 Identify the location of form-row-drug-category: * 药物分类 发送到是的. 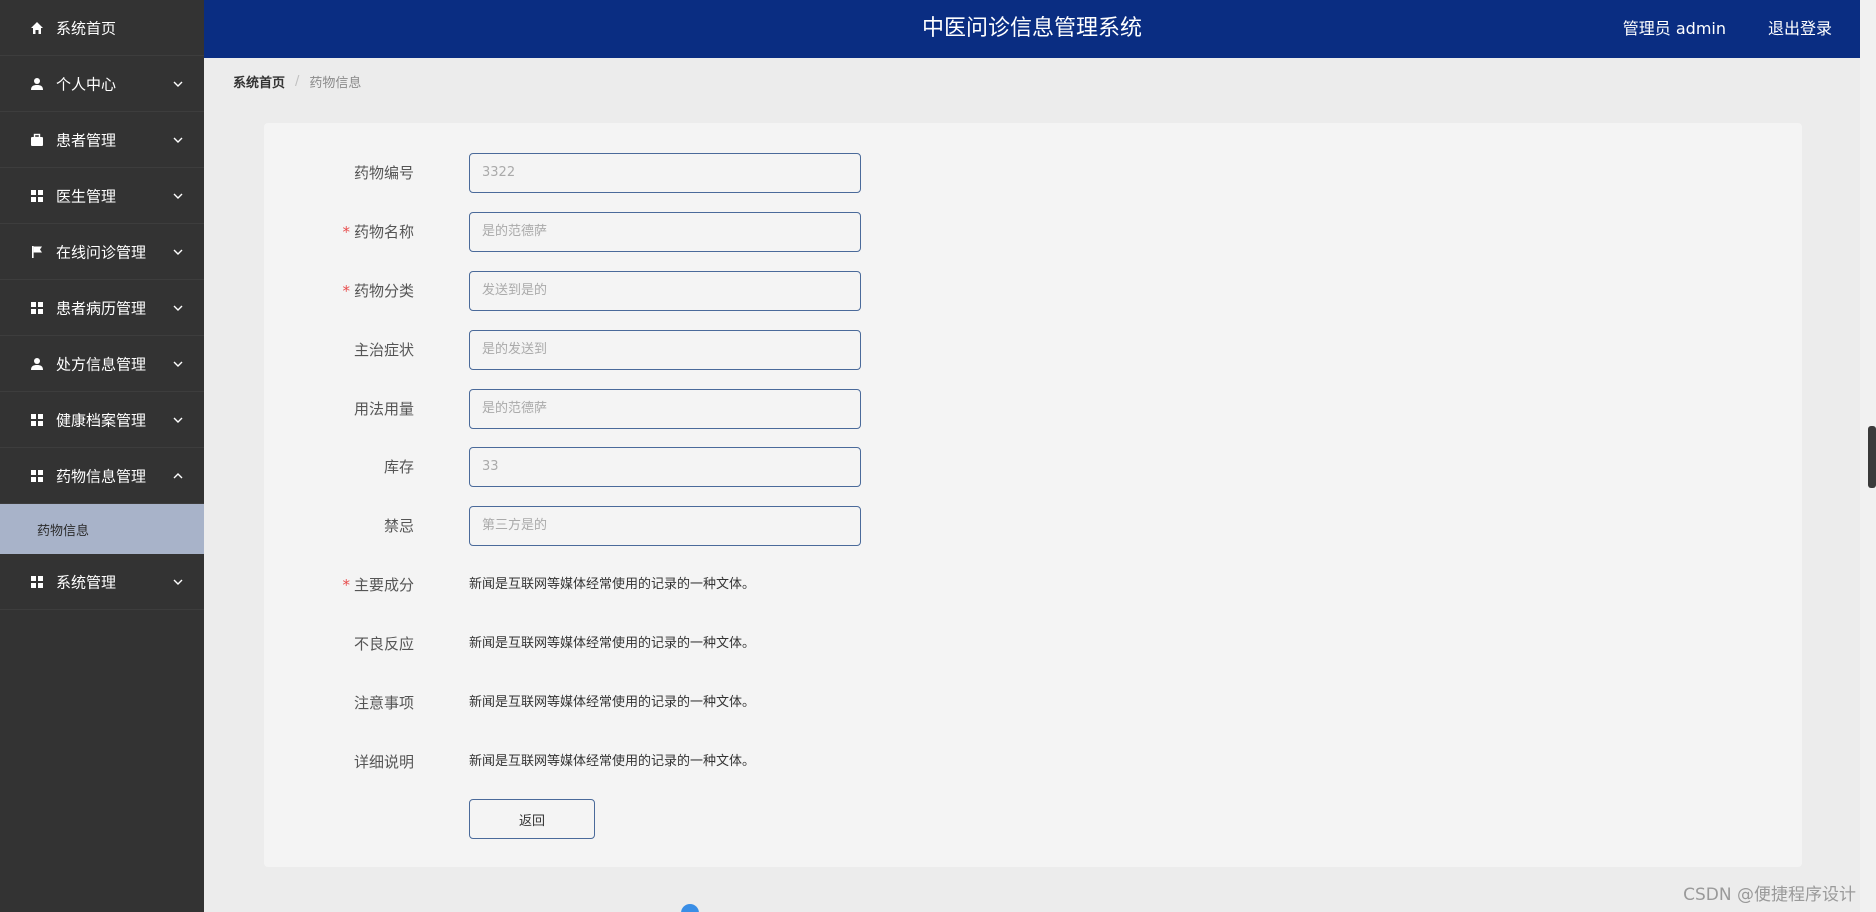
(764, 291).